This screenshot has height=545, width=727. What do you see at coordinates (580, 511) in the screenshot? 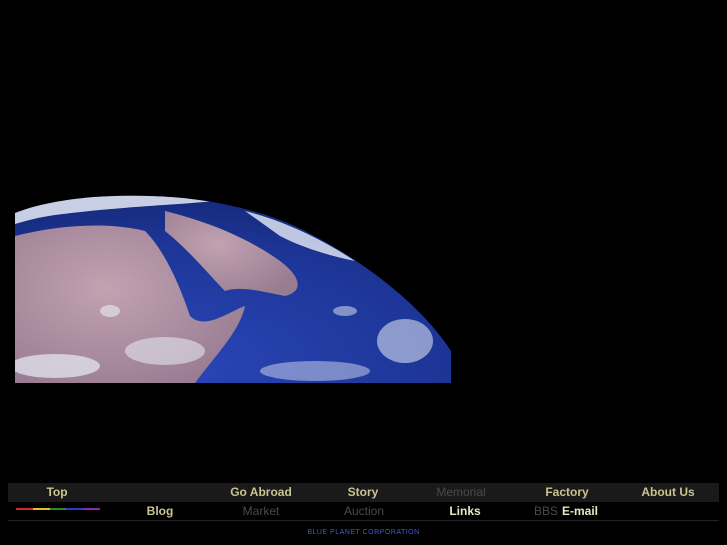
I see `nav-email-link: E-mail` at bounding box center [580, 511].